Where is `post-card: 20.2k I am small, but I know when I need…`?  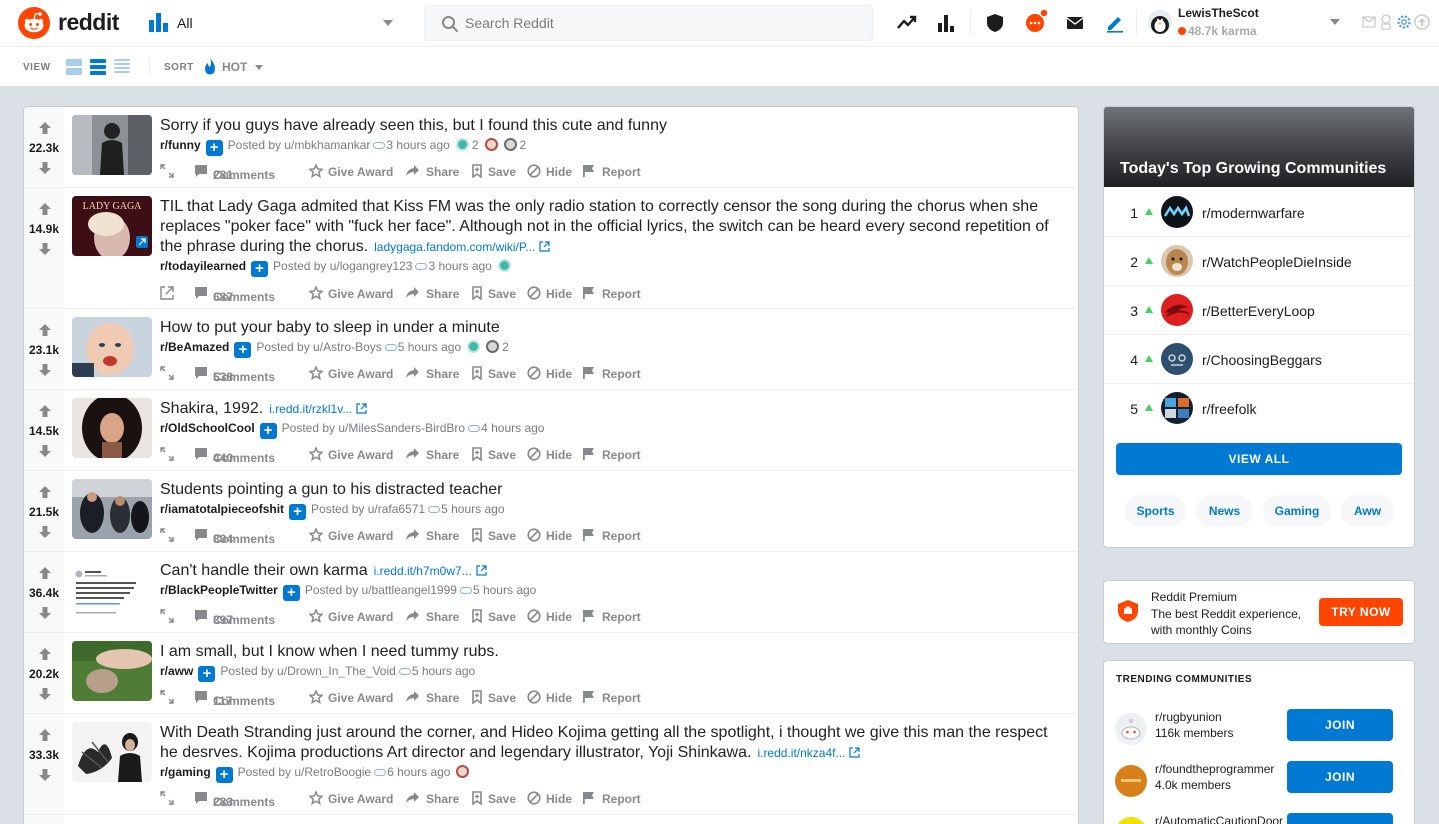
post-card: 20.2k I am small, but I know when I need… is located at coordinates (551, 673).